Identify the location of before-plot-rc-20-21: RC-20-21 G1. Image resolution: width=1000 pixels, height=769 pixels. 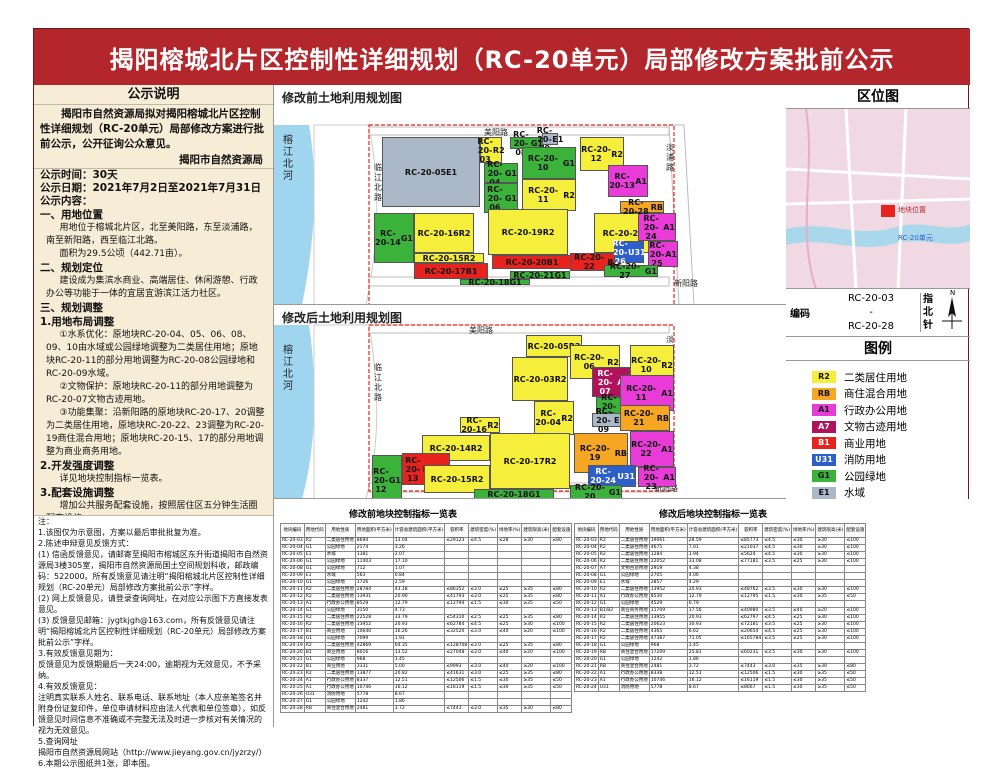
(540, 275).